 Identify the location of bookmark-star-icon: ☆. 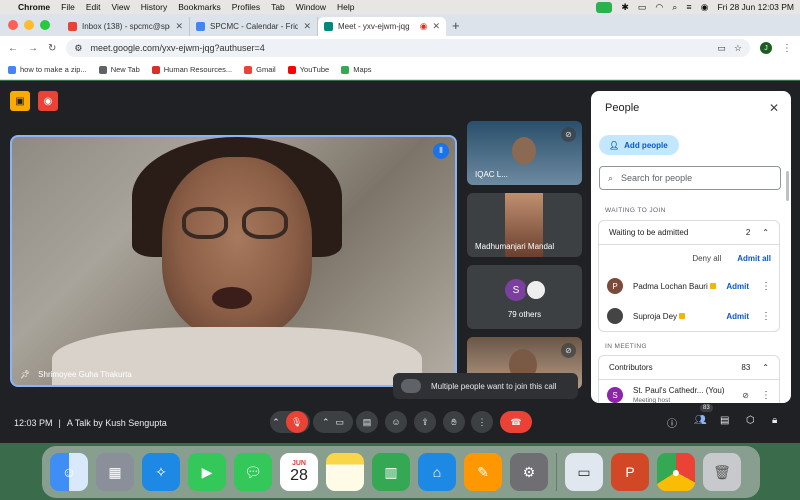
(738, 48).